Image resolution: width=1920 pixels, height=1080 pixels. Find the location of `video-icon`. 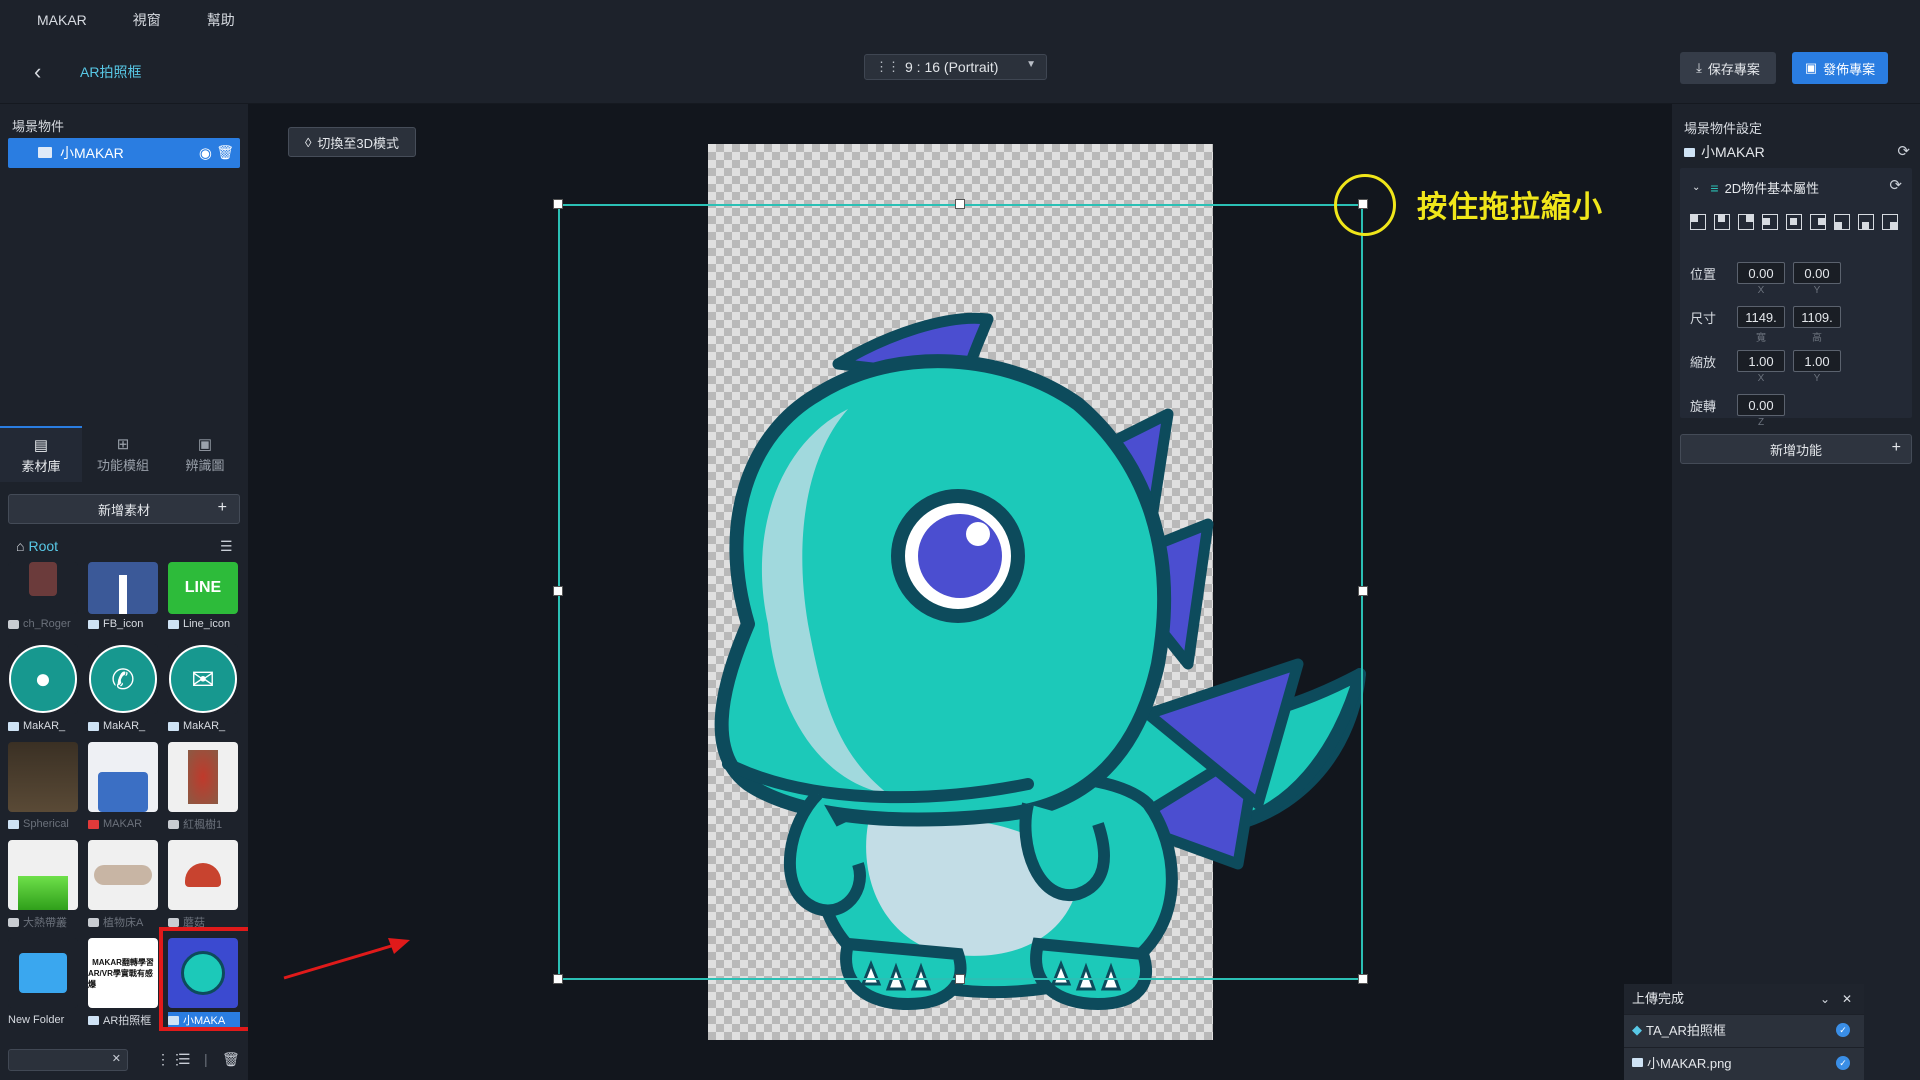

video-icon is located at coordinates (93, 824).